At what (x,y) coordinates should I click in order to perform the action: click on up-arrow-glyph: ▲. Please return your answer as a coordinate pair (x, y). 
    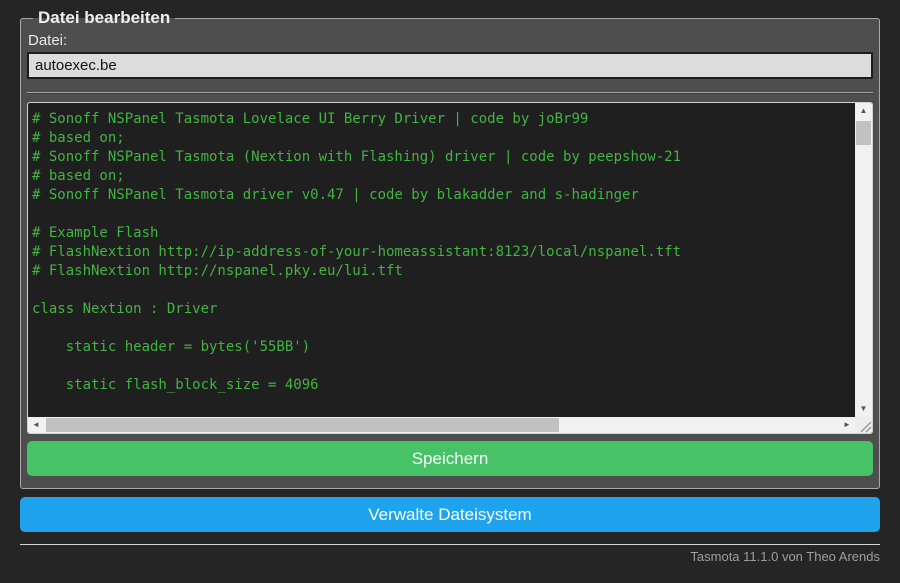
    Looking at the image, I should click on (863, 110).